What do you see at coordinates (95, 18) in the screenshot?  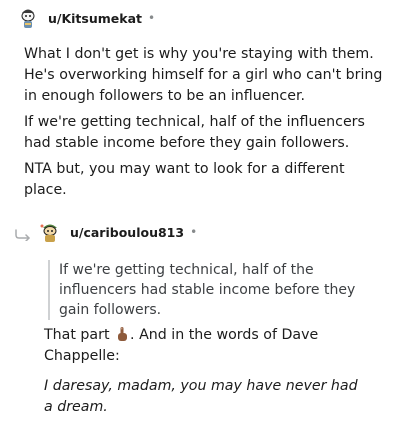 I see `username: u/Kitsumekat` at bounding box center [95, 18].